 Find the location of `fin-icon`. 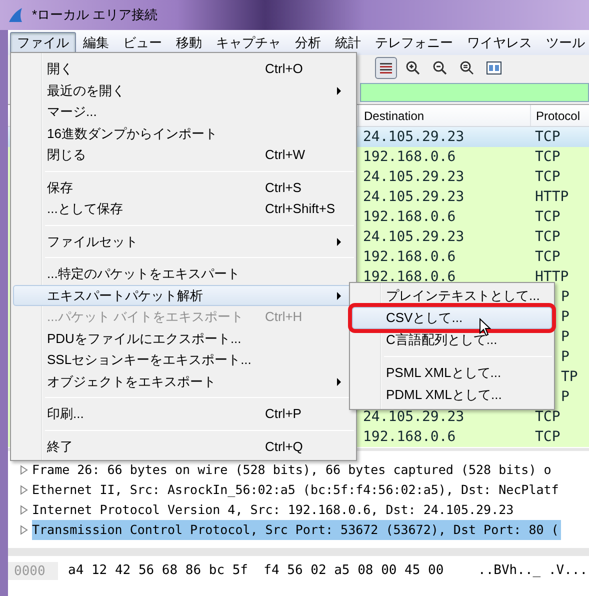

fin-icon is located at coordinates (16, 15).